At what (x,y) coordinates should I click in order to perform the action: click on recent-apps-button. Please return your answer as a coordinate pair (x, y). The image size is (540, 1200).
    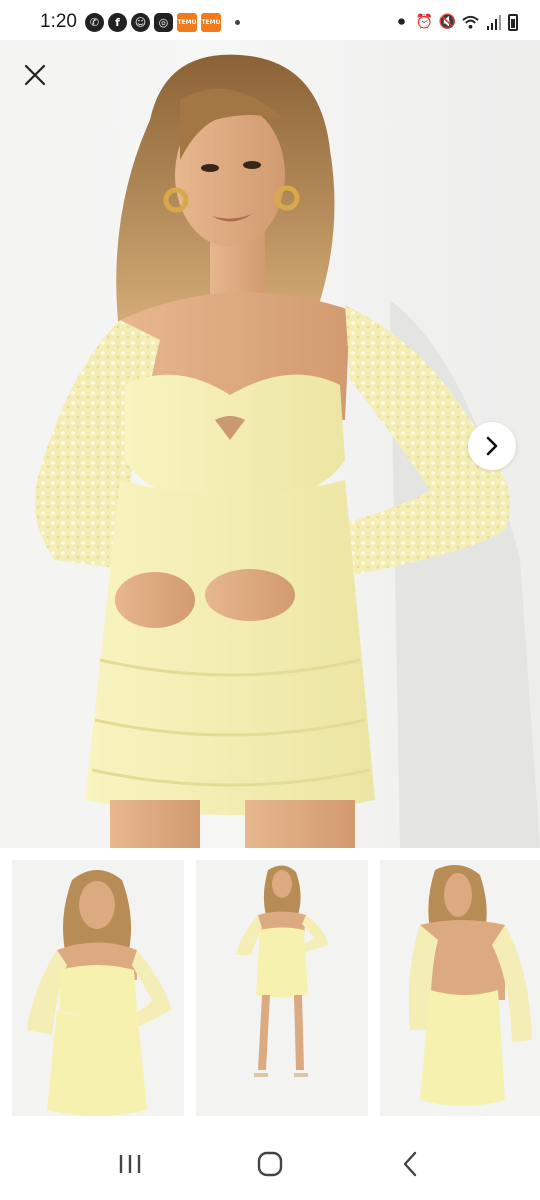
    Looking at the image, I should click on (130, 1164).